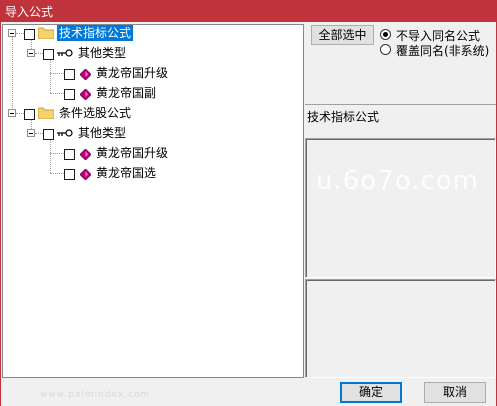  What do you see at coordinates (29, 114) in the screenshot?
I see `tree-checkbox-screening` at bounding box center [29, 114].